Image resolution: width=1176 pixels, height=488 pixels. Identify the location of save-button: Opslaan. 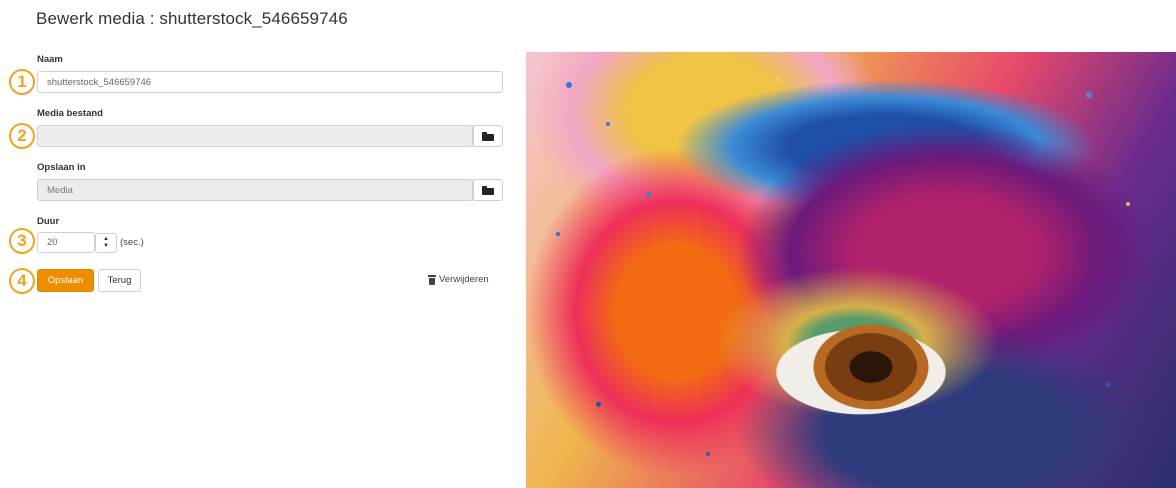
(65, 280).